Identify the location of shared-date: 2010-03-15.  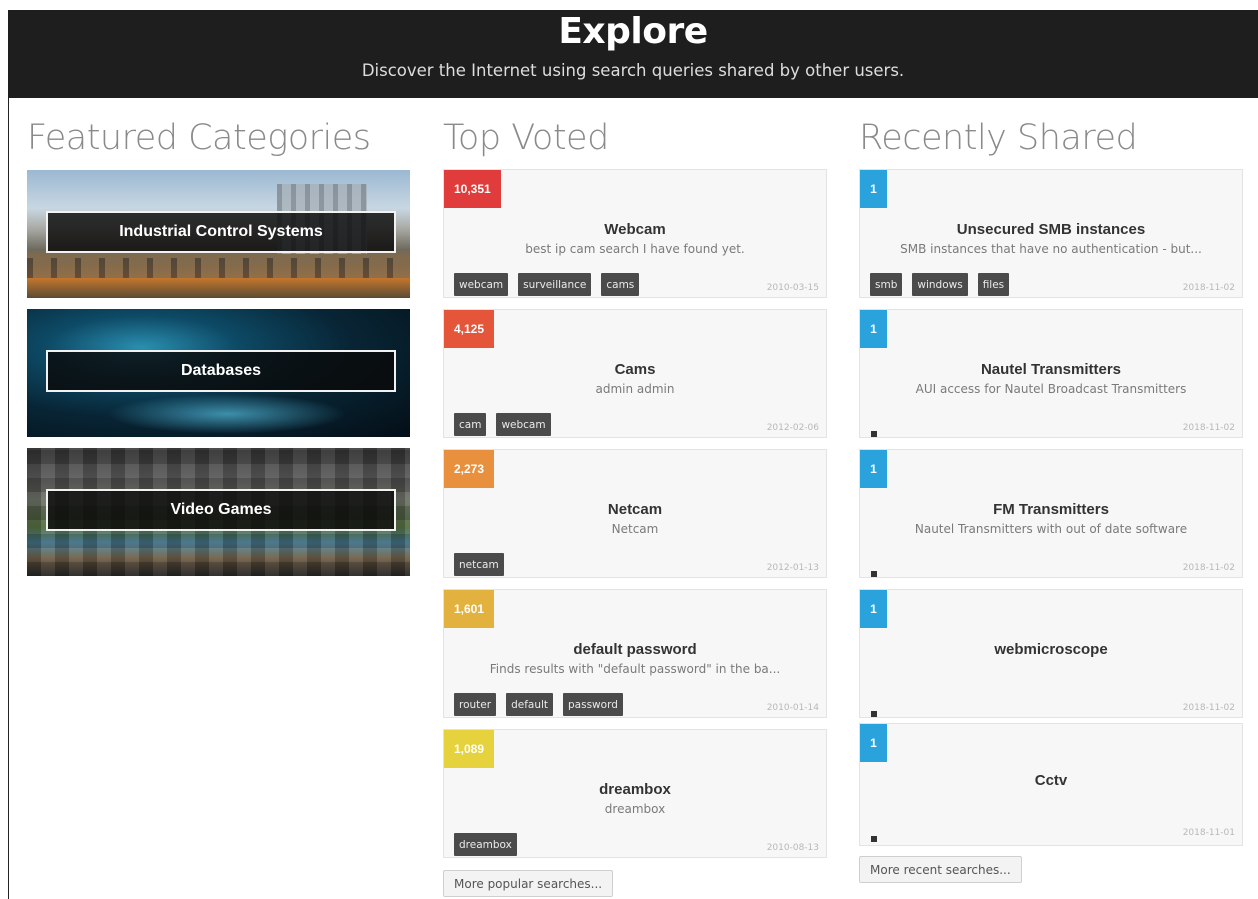
(792, 288).